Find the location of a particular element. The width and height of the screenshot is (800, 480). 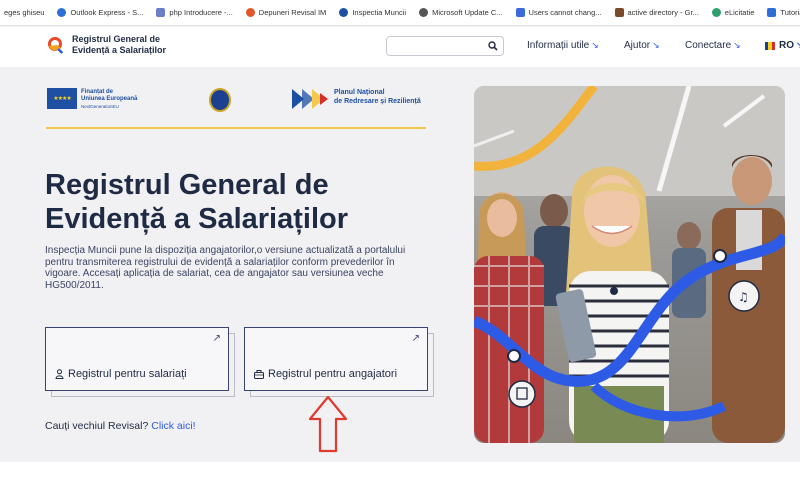

card-label-text: Registrul pentru angajatori is located at coordinates (333, 374).